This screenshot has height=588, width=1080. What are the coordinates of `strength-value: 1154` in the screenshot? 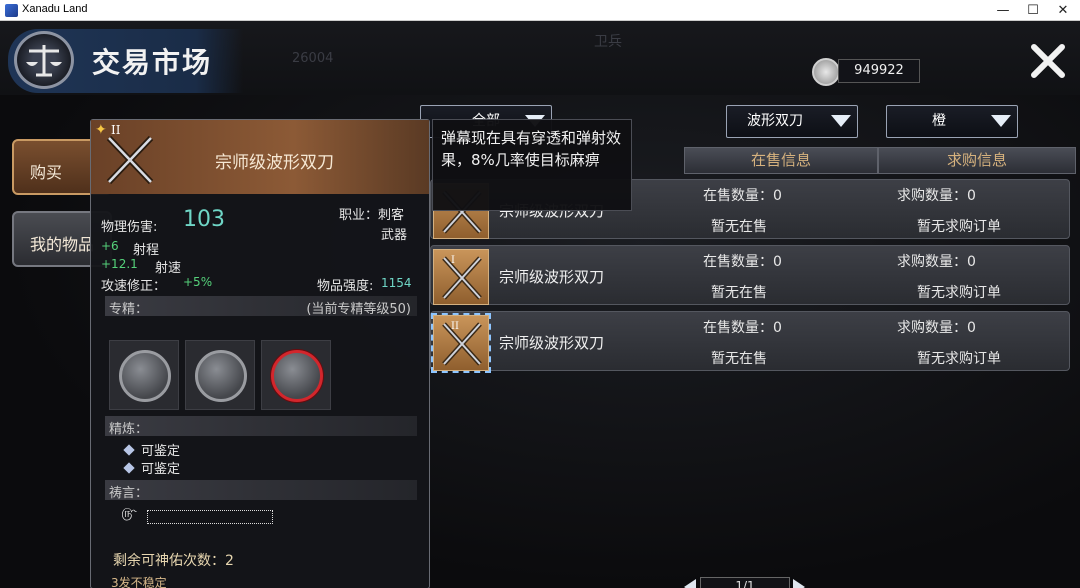 It's located at (396, 283).